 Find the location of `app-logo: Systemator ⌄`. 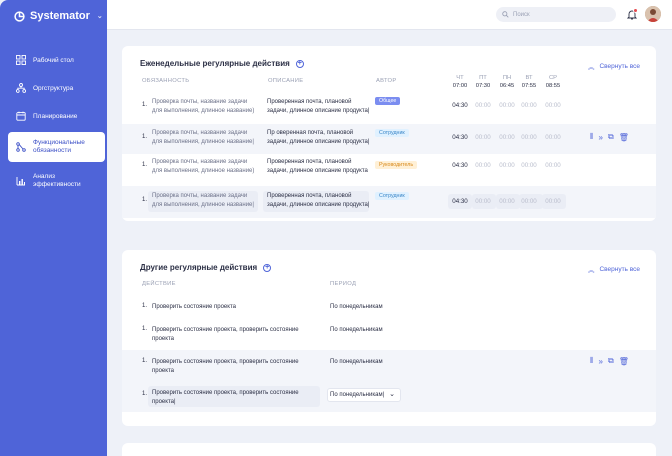

app-logo: Systemator ⌄ is located at coordinates (58, 16).